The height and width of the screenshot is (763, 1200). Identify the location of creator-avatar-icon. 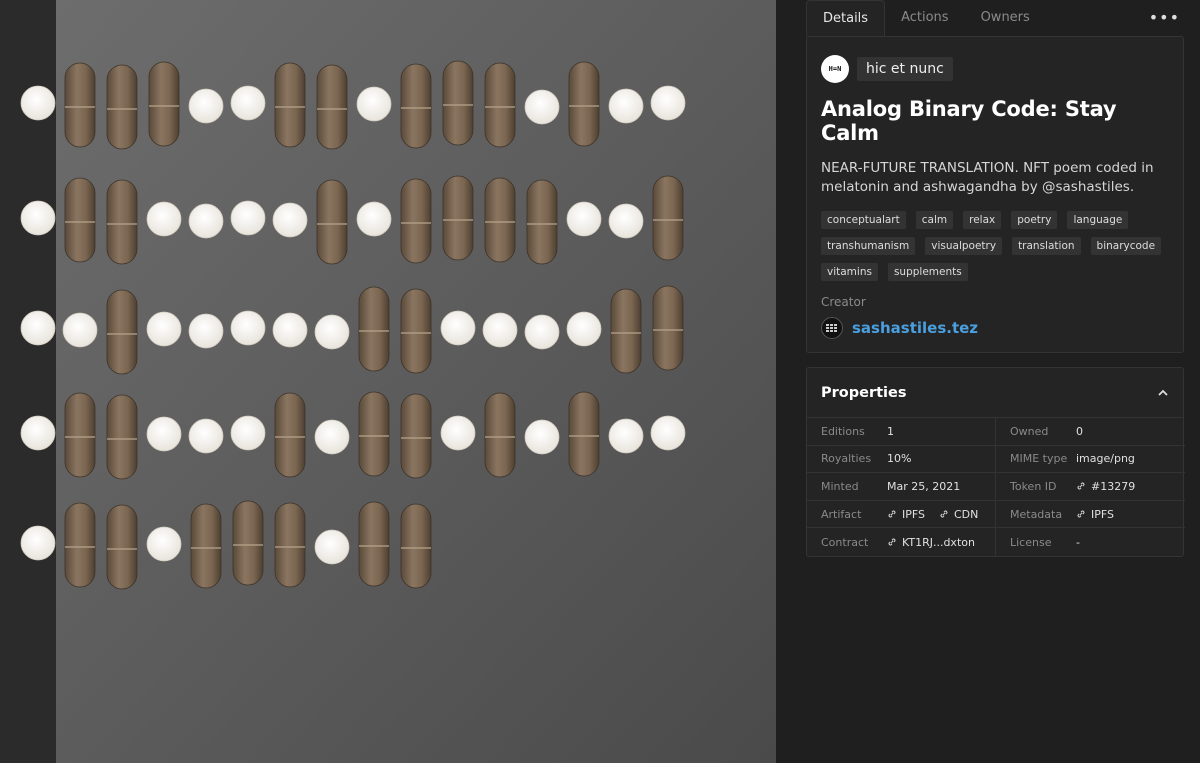
(832, 328).